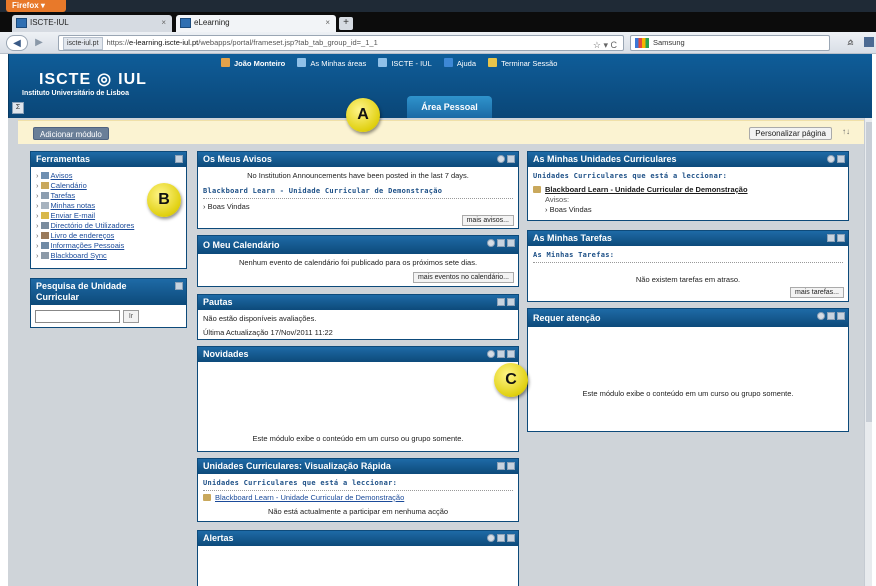 This screenshot has height=586, width=876. I want to click on iscte-link: ISCTE - IUL, so click(405, 63).